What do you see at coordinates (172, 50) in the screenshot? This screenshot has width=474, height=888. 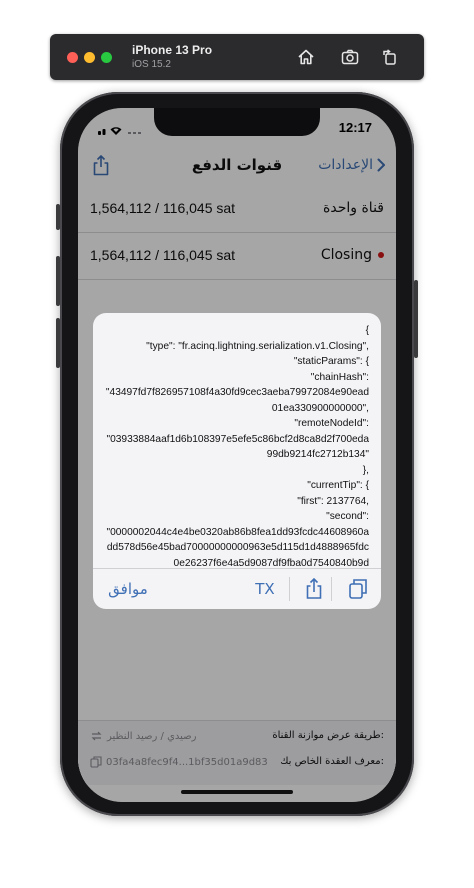 I see `simulator-device-name: iPhone 13 Pro` at bounding box center [172, 50].